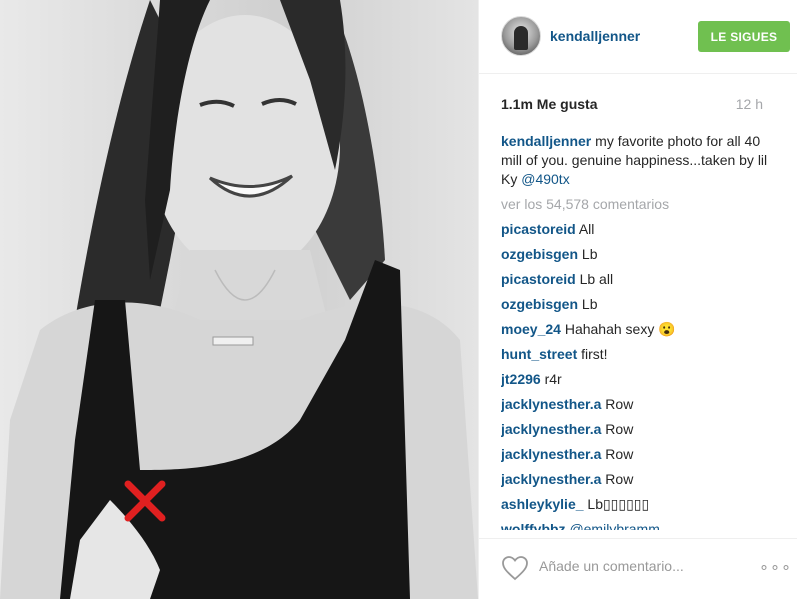 The width and height of the screenshot is (797, 599). What do you see at coordinates (744, 36) in the screenshot?
I see `following-button: LE SIGUES` at bounding box center [744, 36].